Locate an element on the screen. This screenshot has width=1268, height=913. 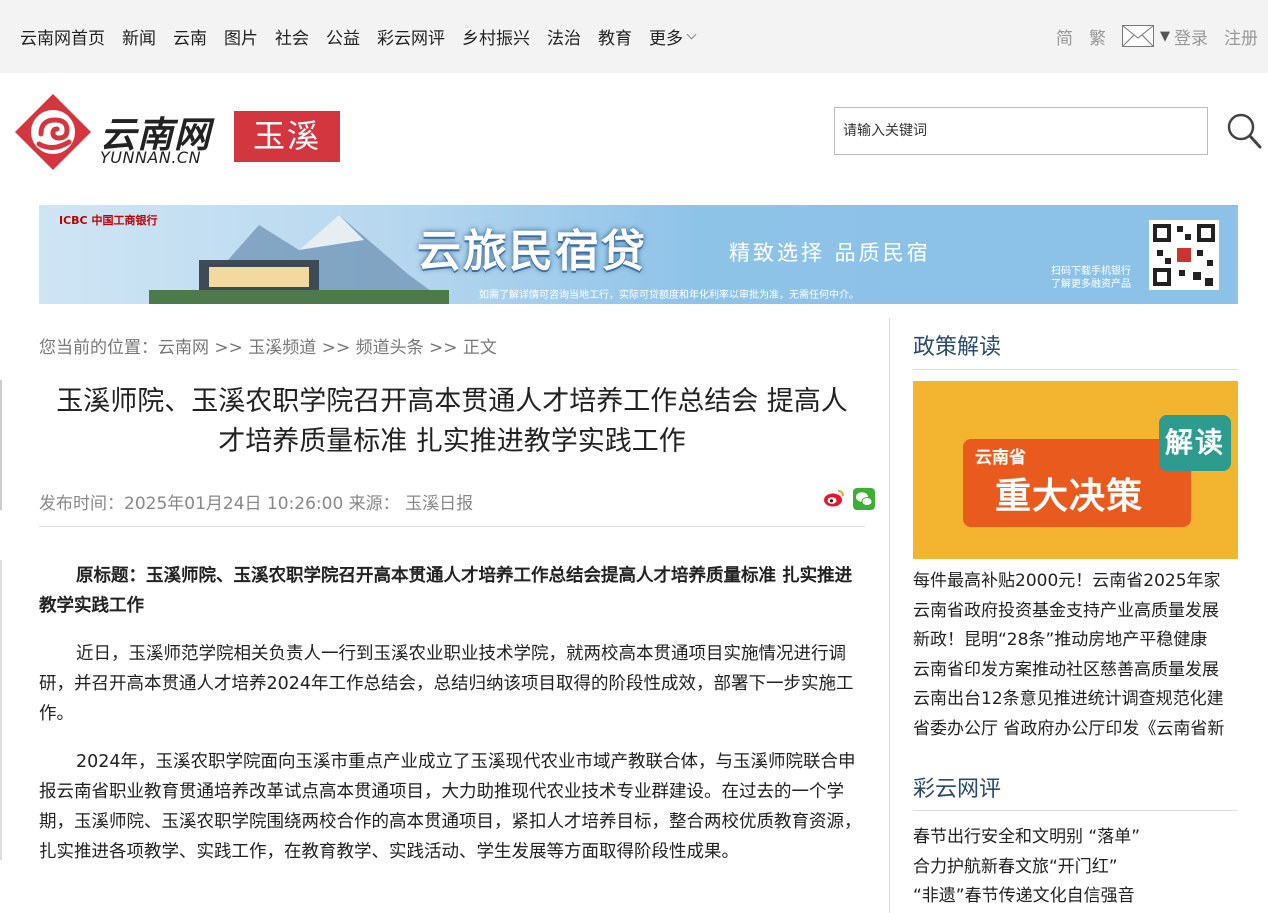
policy-section-rule is located at coordinates (1075, 369).